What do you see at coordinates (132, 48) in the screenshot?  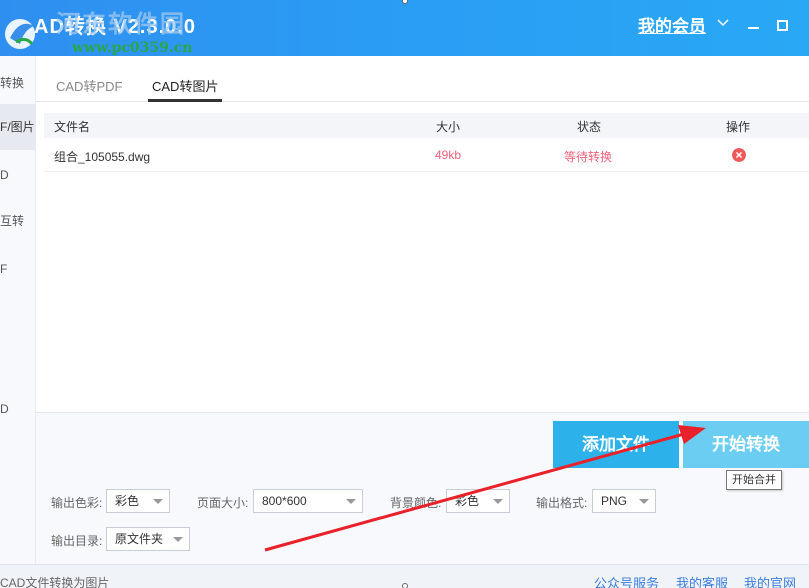 I see `watermark-url: www.pc0359.cn` at bounding box center [132, 48].